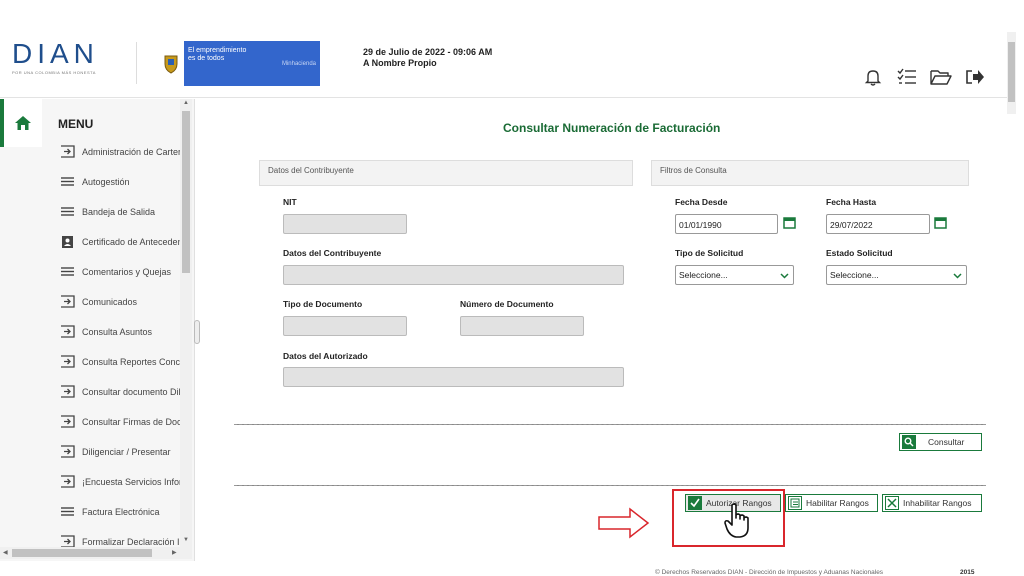  Describe the element at coordinates (136, 63) in the screenshot. I see `logo-divider` at that location.